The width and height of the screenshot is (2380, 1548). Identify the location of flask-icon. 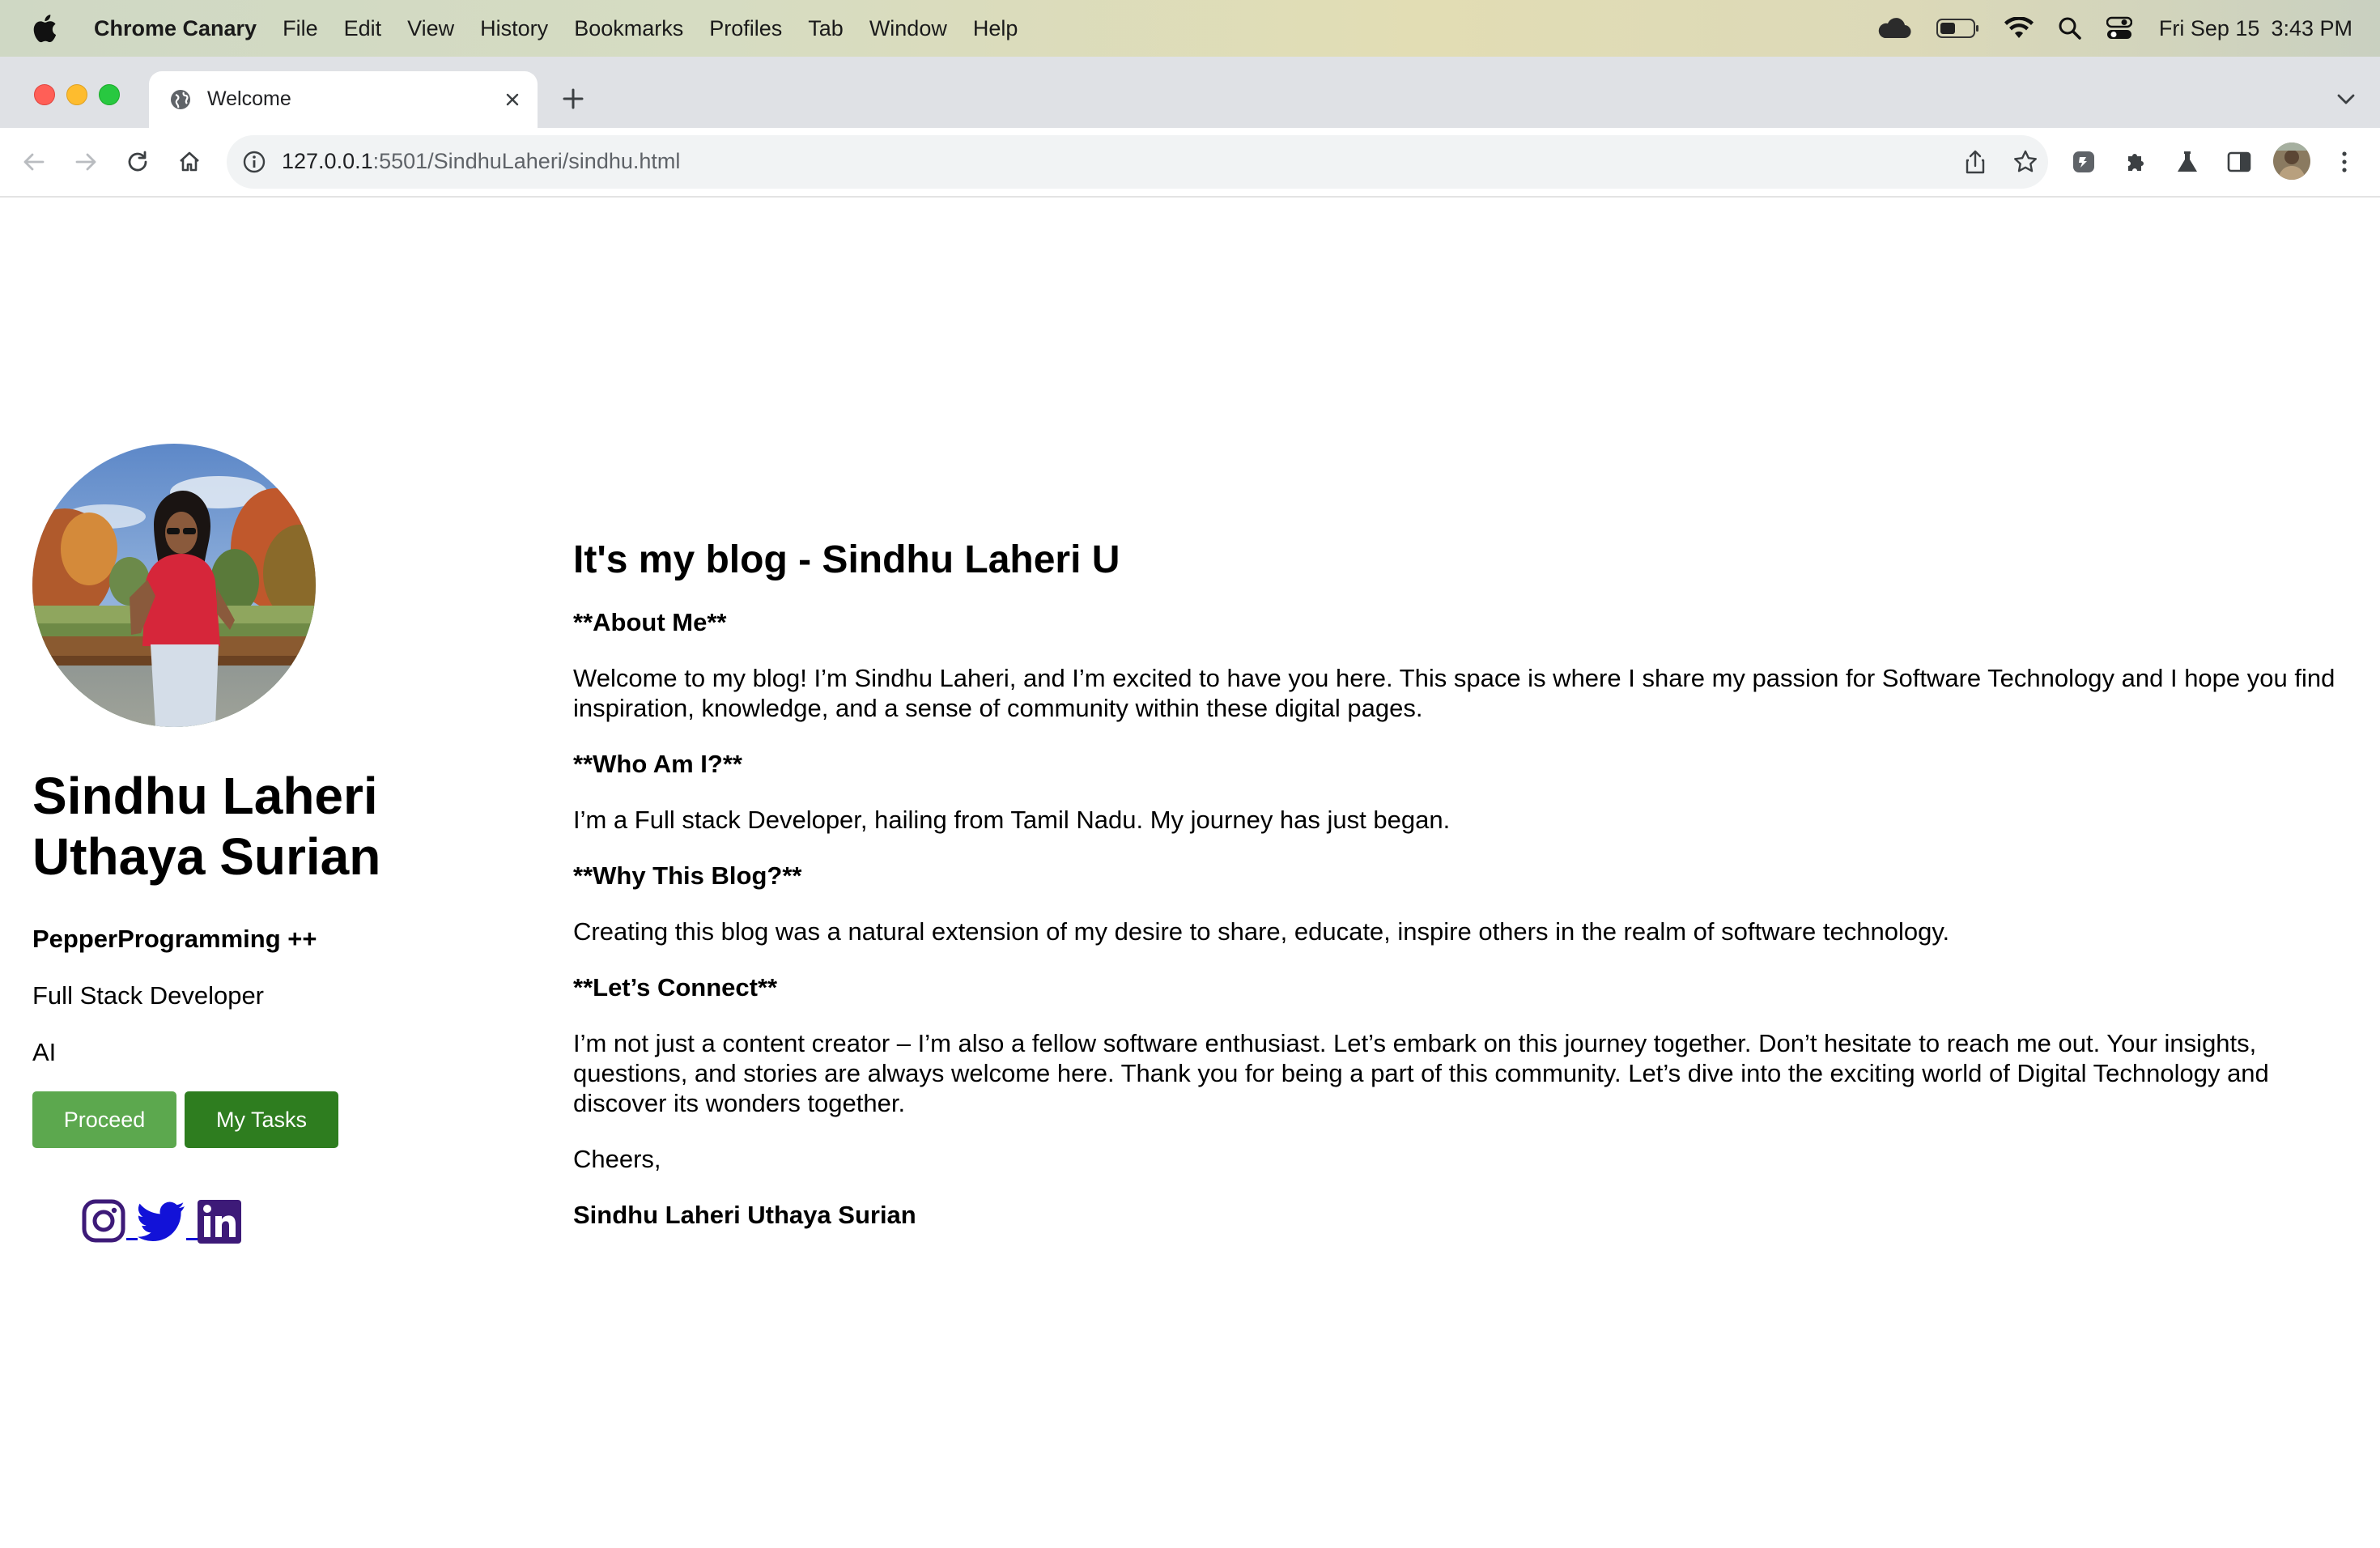
(2188, 161).